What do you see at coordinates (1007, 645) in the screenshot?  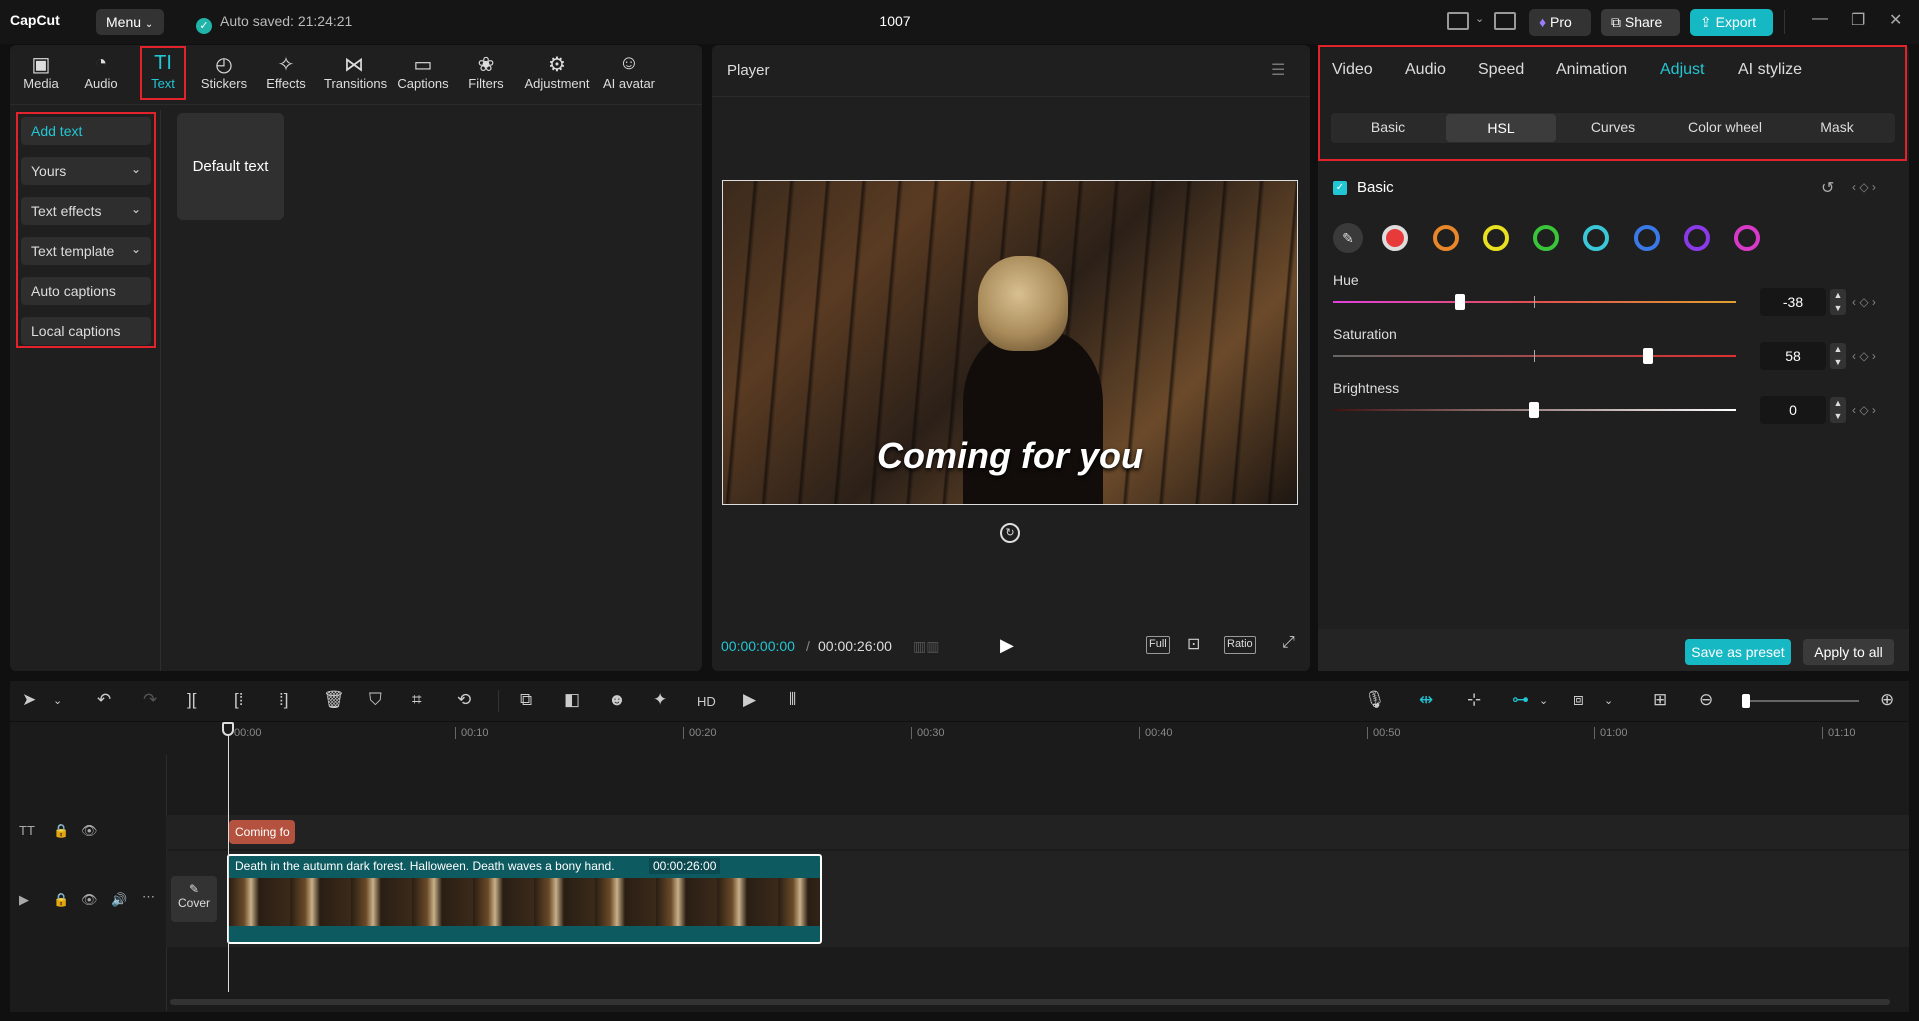 I see `play-icon: ▶` at bounding box center [1007, 645].